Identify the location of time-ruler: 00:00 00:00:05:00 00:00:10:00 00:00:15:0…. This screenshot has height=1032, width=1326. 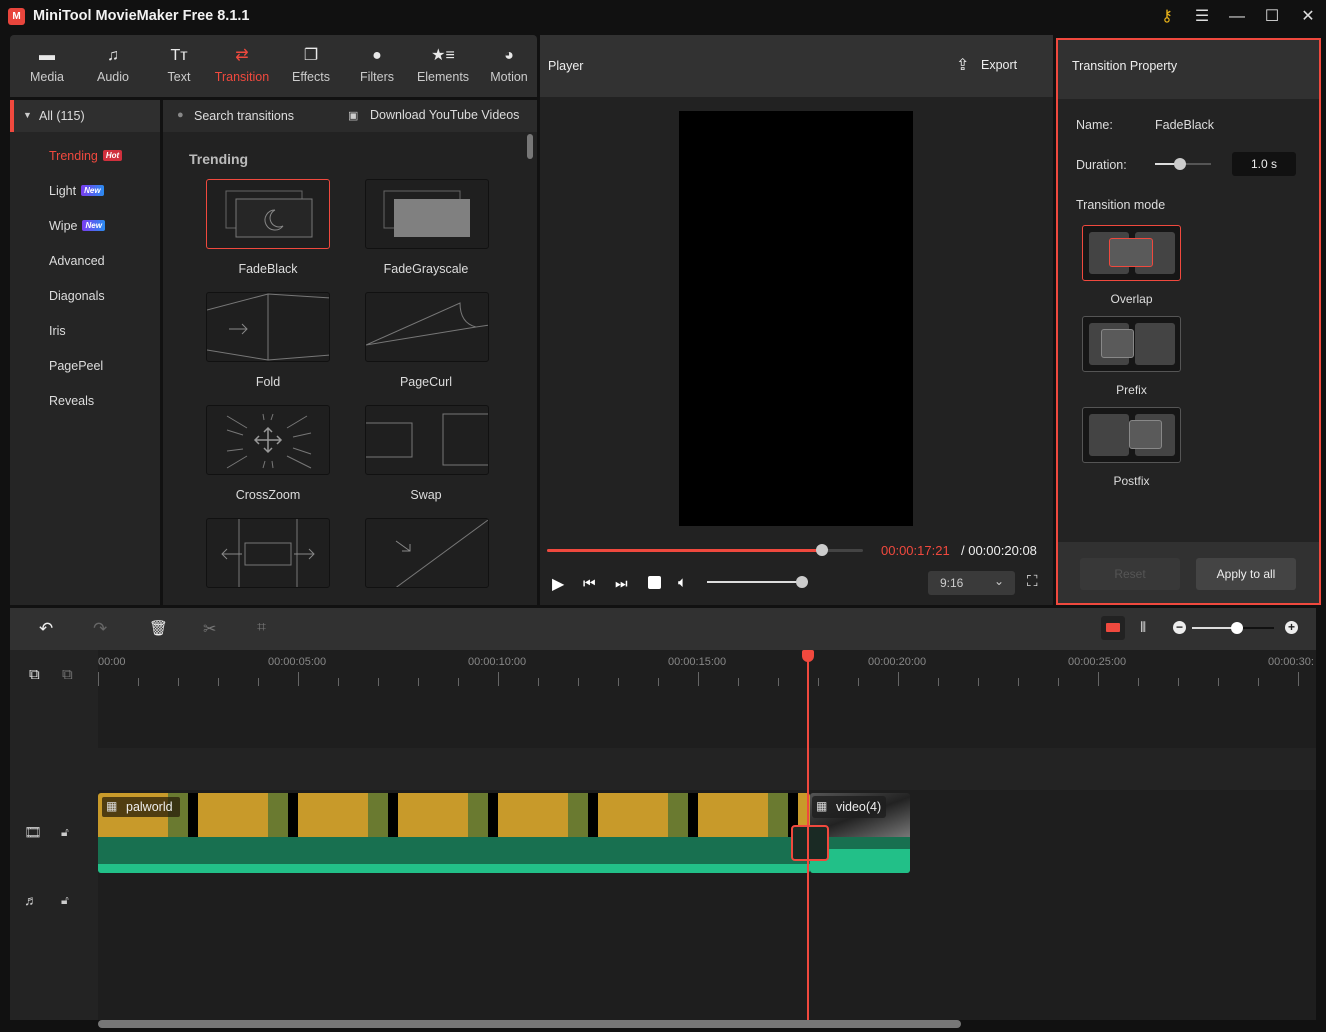
(707, 670).